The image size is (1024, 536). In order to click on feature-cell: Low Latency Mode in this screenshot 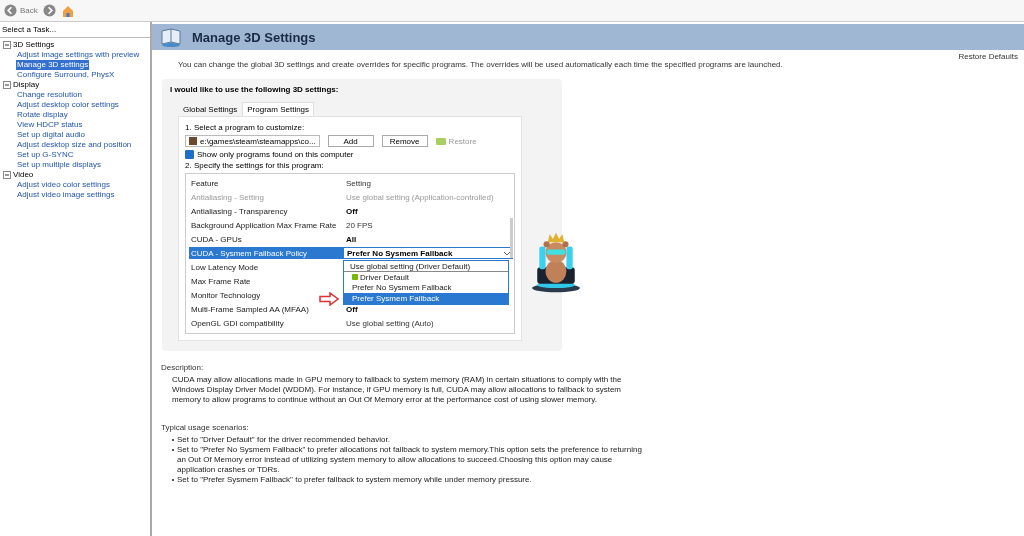, I will do `click(266, 267)`.